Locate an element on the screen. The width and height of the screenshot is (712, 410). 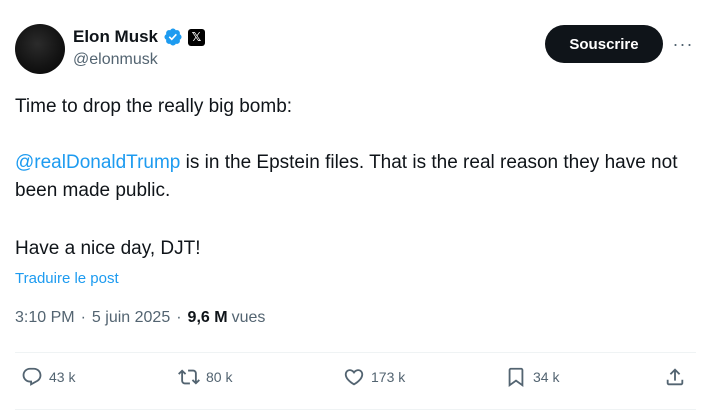
x-logo-icon: 𝕏 is located at coordinates (197, 37).